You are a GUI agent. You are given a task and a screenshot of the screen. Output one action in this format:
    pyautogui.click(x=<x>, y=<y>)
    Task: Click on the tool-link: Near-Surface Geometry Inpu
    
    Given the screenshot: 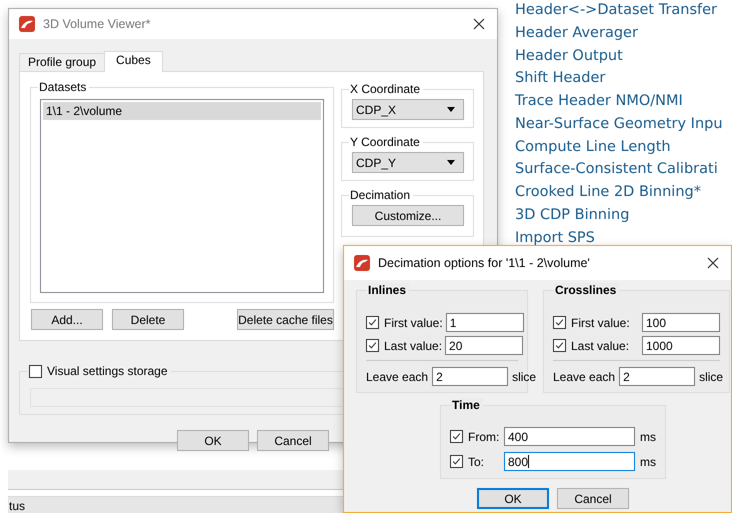 What is the action you would take?
    pyautogui.click(x=619, y=124)
    